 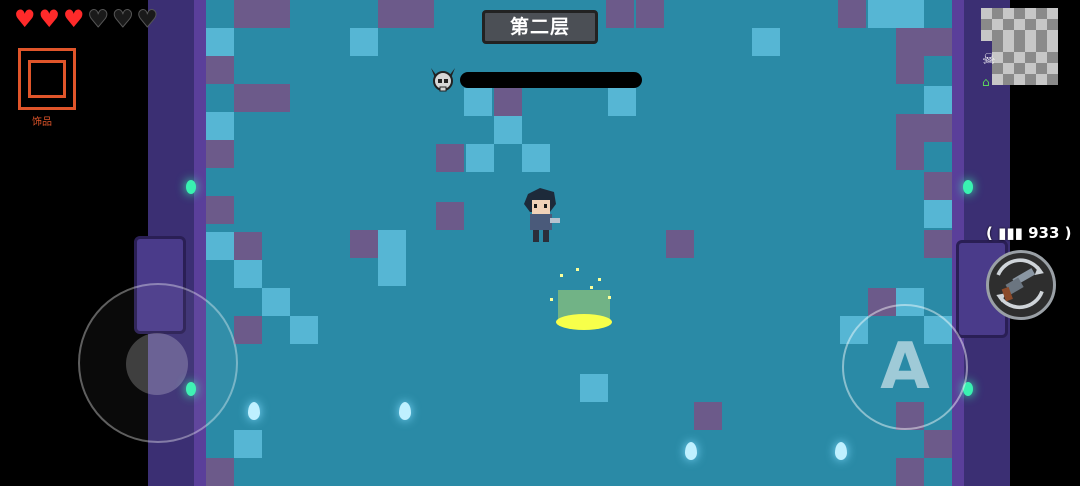 I want to click on player-character, so click(x=542, y=215).